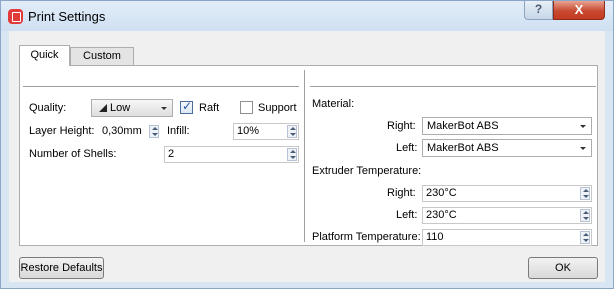 This screenshot has height=289, width=614. What do you see at coordinates (366, 237) in the screenshot?
I see `platform-temperature-label: Platform Temperature:` at bounding box center [366, 237].